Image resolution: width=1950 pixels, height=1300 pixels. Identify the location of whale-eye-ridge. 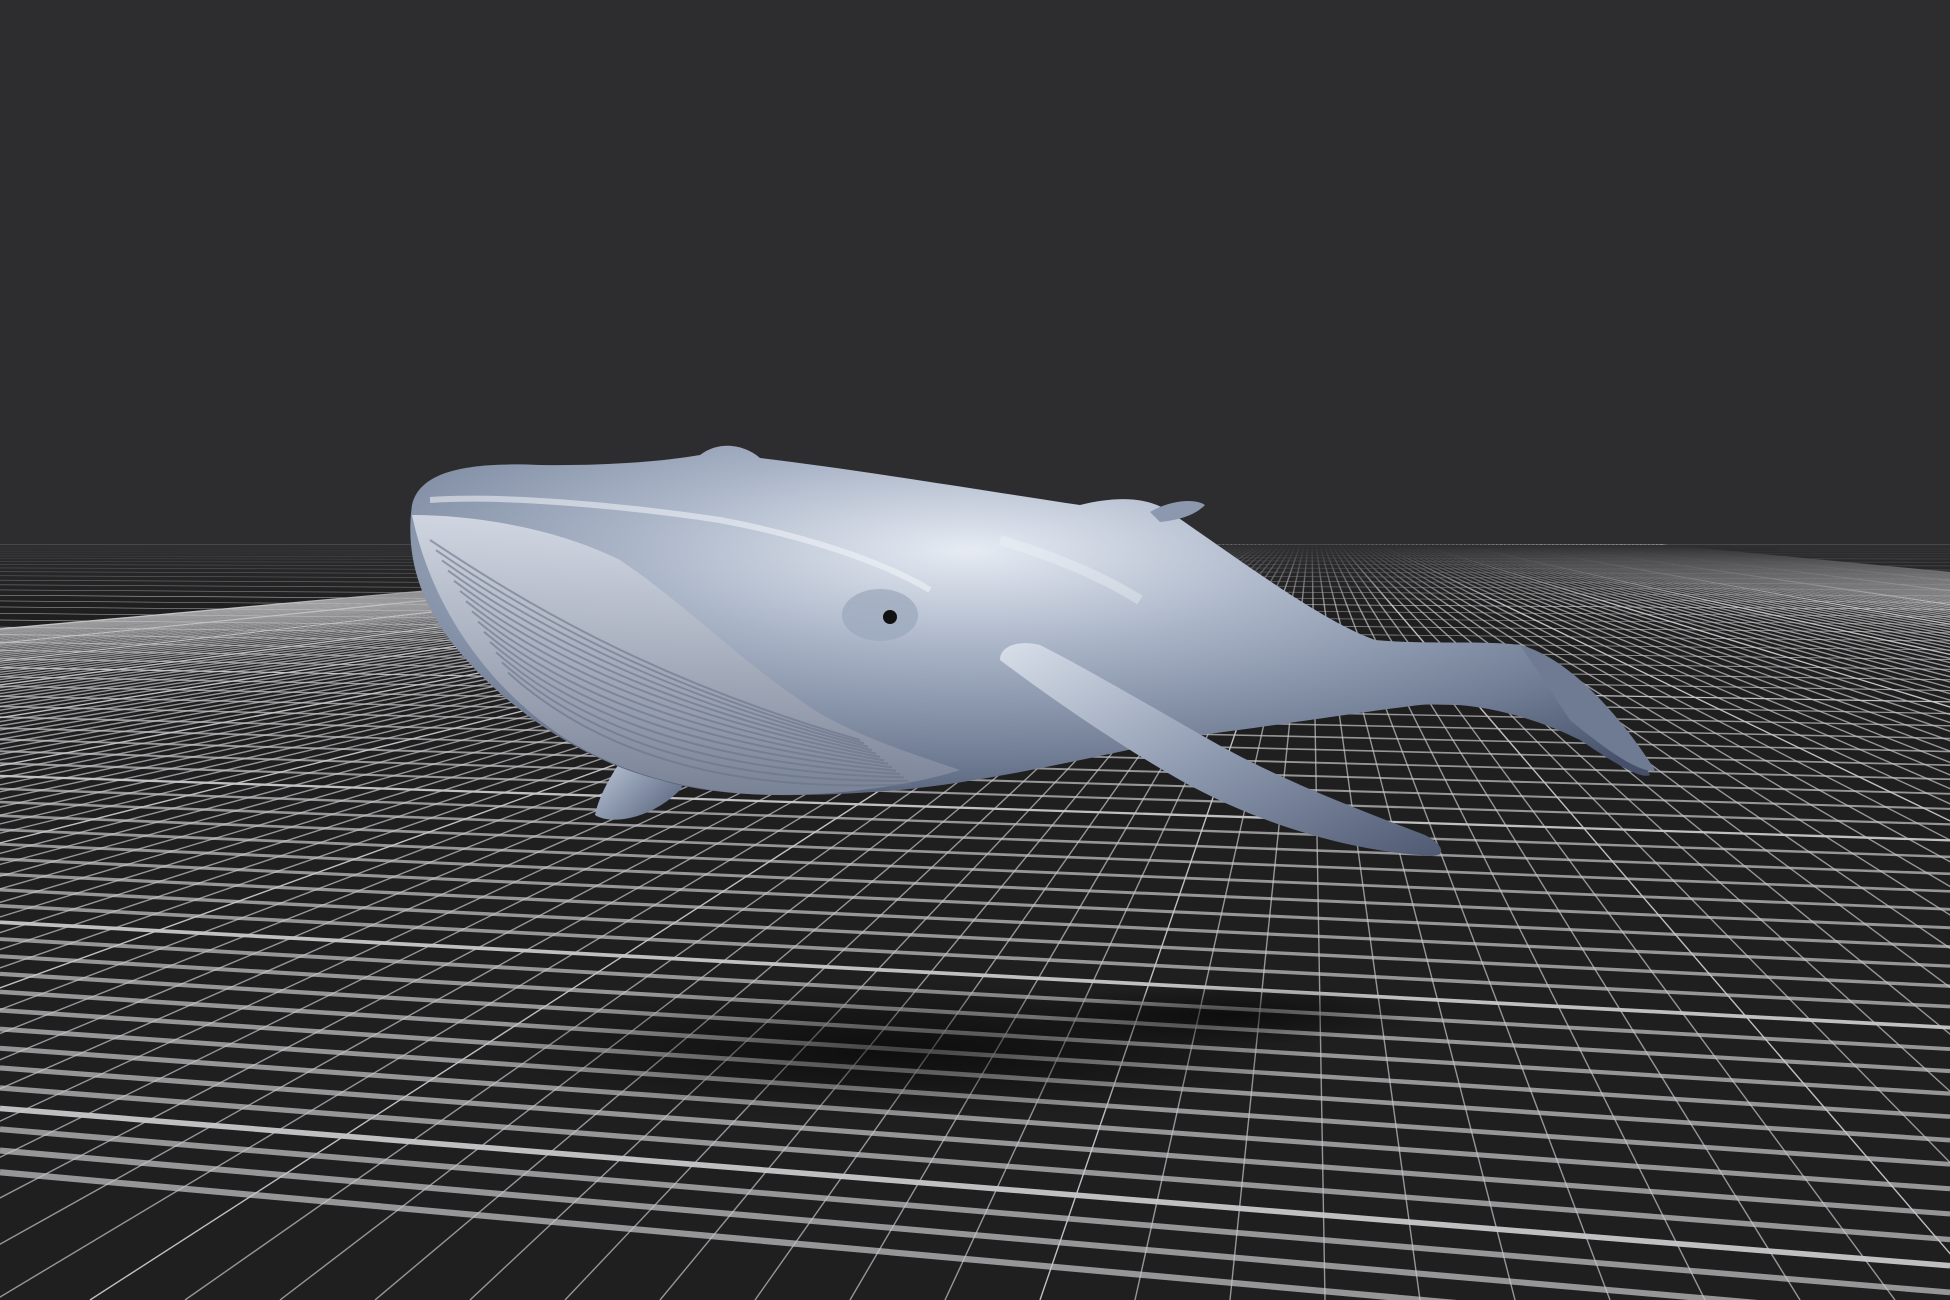
(880, 615).